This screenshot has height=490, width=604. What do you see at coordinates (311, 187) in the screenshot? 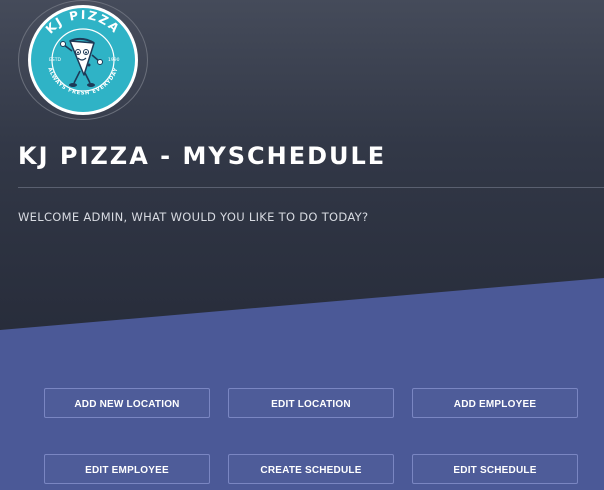
I see `title-divider` at bounding box center [311, 187].